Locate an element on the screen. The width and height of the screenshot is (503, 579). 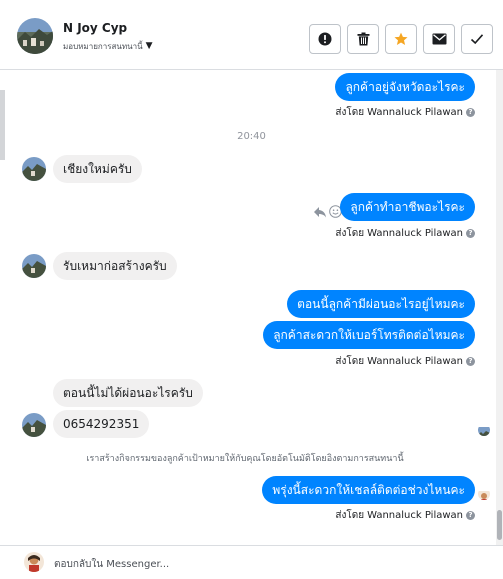
star-button is located at coordinates (401, 39).